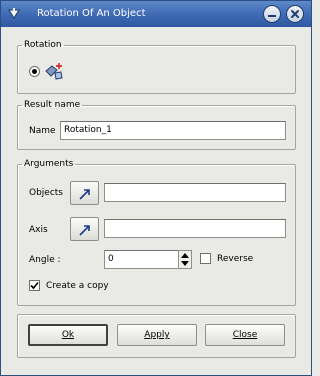 This screenshot has width=320, height=376. I want to click on name-label: Name, so click(42, 131).